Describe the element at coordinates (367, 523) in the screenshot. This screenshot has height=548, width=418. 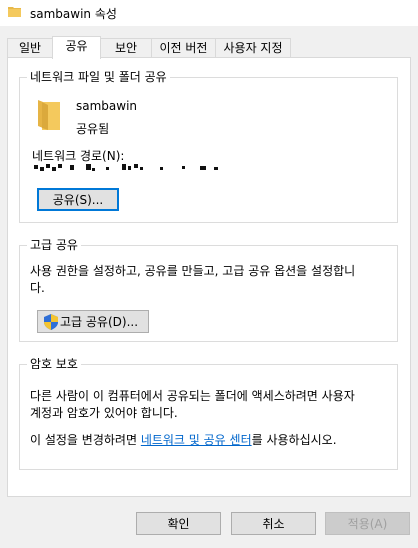
I see `apply-button: 적용(A)` at that location.